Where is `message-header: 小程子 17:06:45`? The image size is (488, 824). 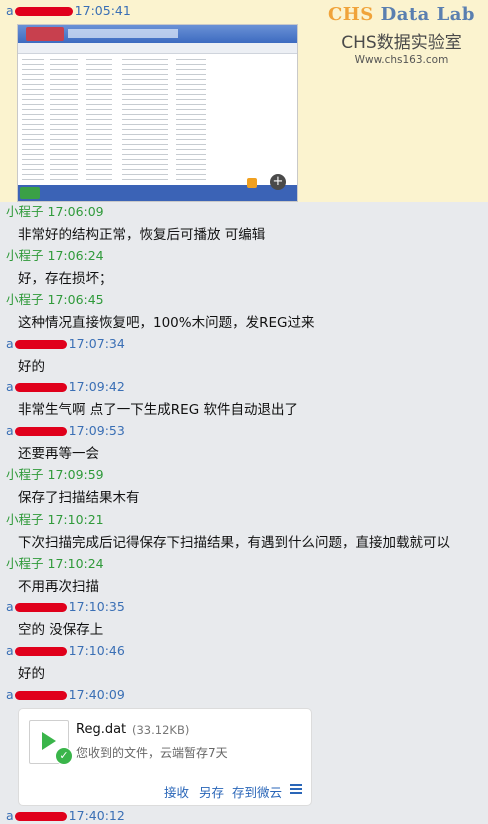
message-header: 小程子 17:06:45 is located at coordinates (55, 300).